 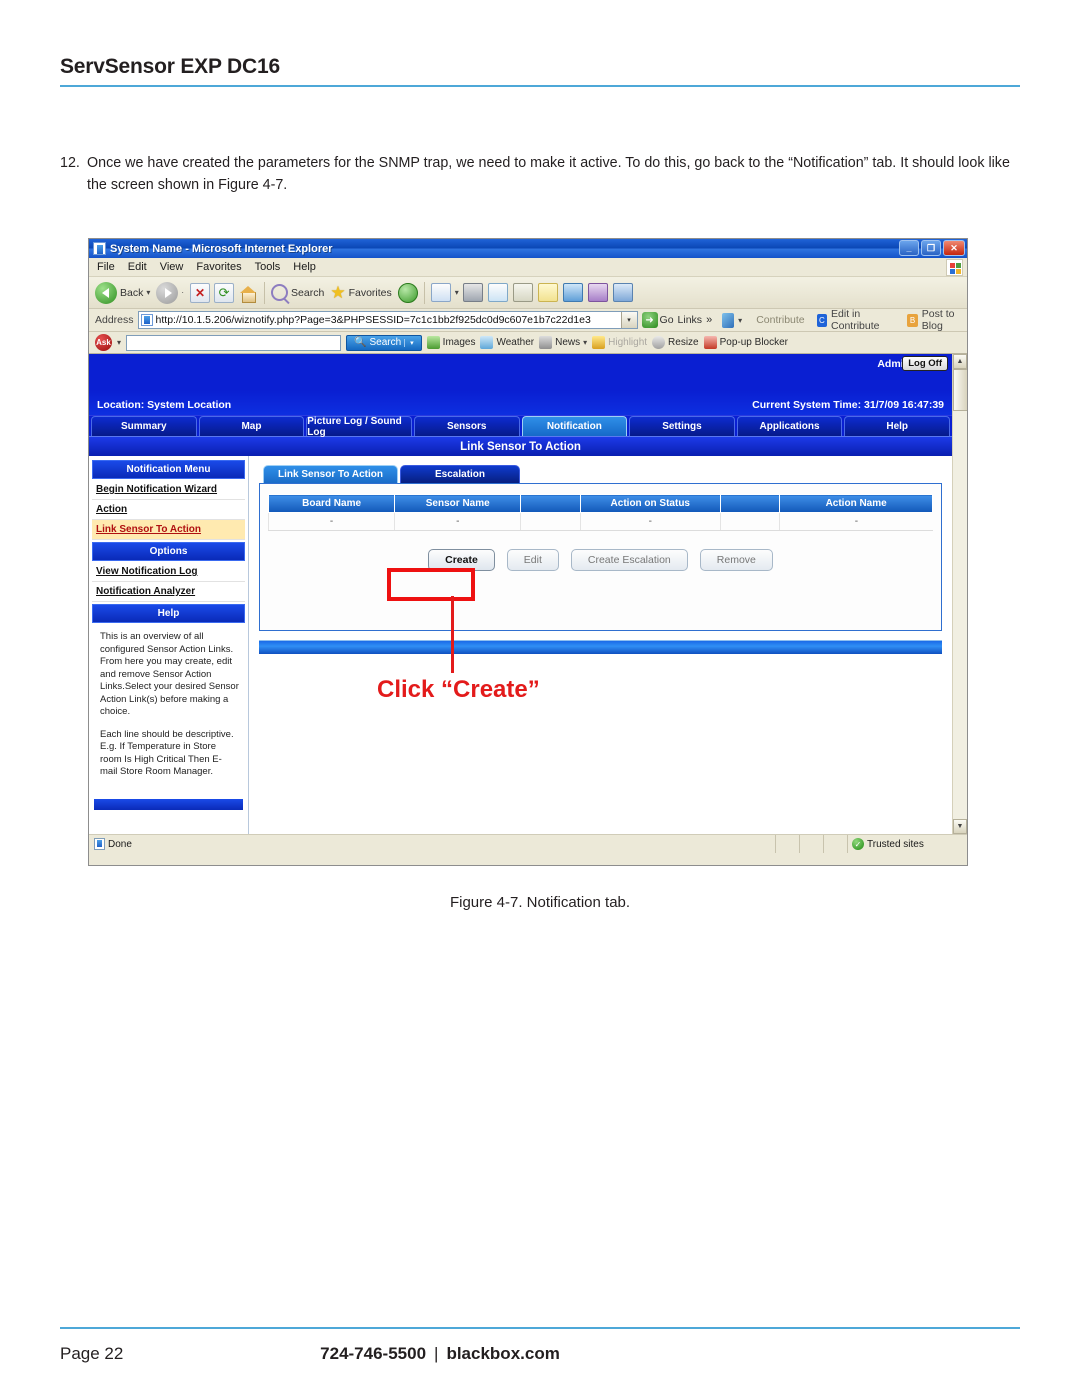 I want to click on minimize-button: _, so click(x=909, y=248).